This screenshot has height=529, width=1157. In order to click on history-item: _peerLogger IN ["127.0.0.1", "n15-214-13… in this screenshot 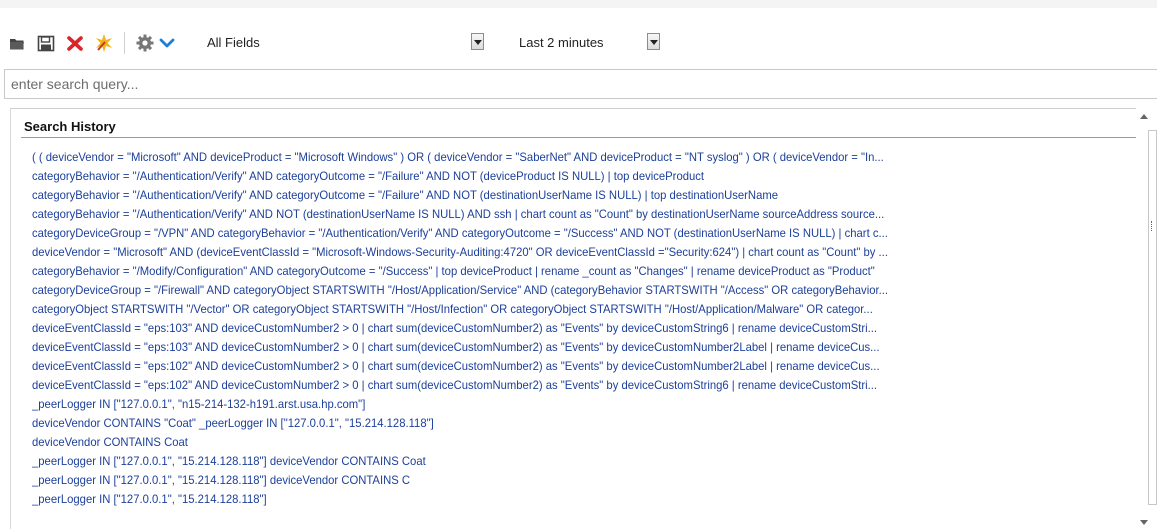, I will do `click(549, 404)`.